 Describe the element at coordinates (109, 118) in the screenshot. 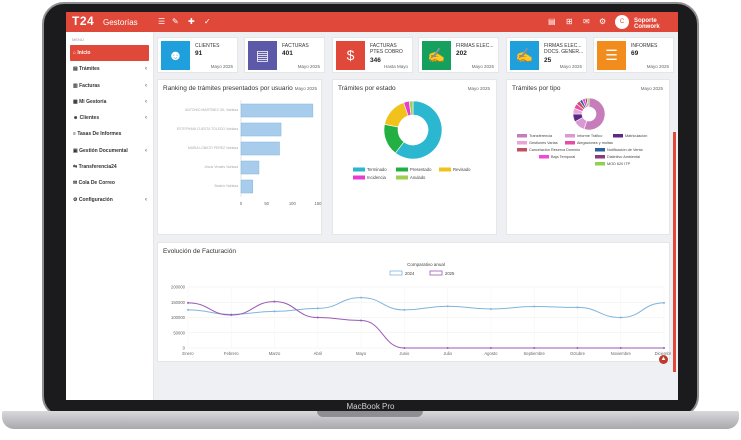

I see `sidebar-item-clientes: ☻ Clientes ‹` at that location.